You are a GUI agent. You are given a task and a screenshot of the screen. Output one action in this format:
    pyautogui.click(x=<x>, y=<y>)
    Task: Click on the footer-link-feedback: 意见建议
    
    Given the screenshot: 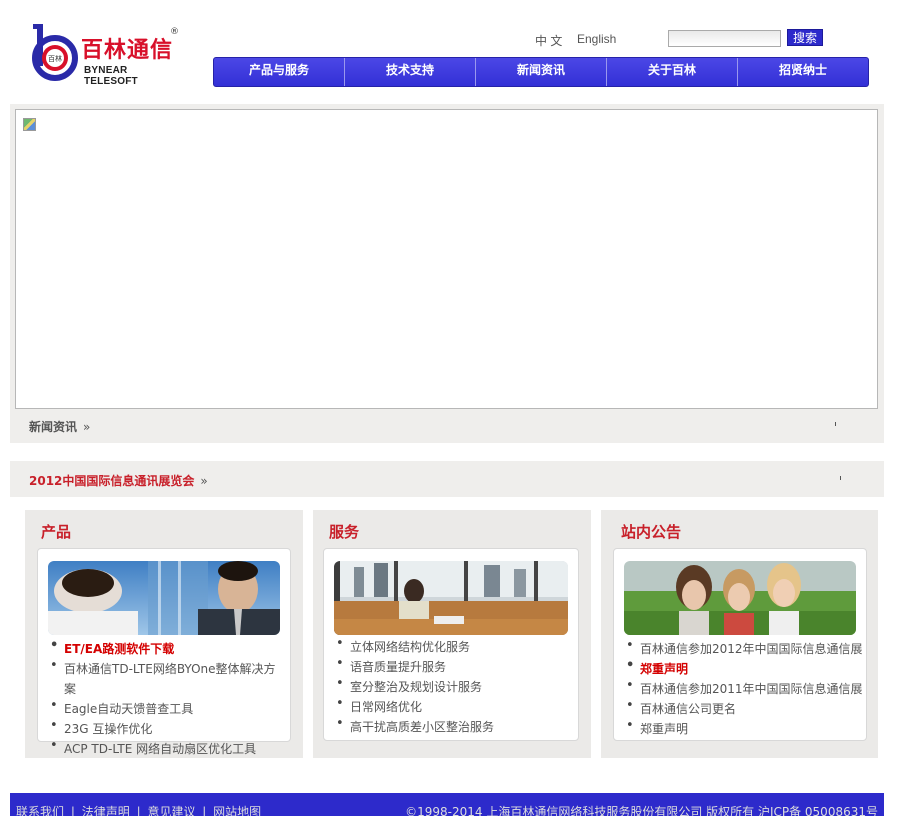 What is the action you would take?
    pyautogui.click(x=171, y=810)
    